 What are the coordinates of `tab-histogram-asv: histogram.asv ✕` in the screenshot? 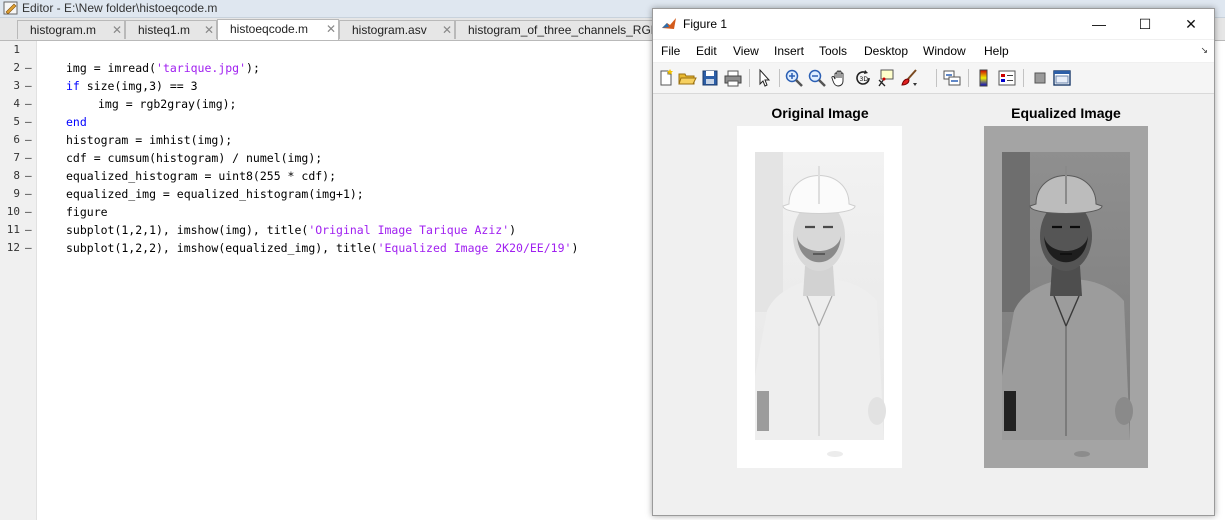 It's located at (397, 29).